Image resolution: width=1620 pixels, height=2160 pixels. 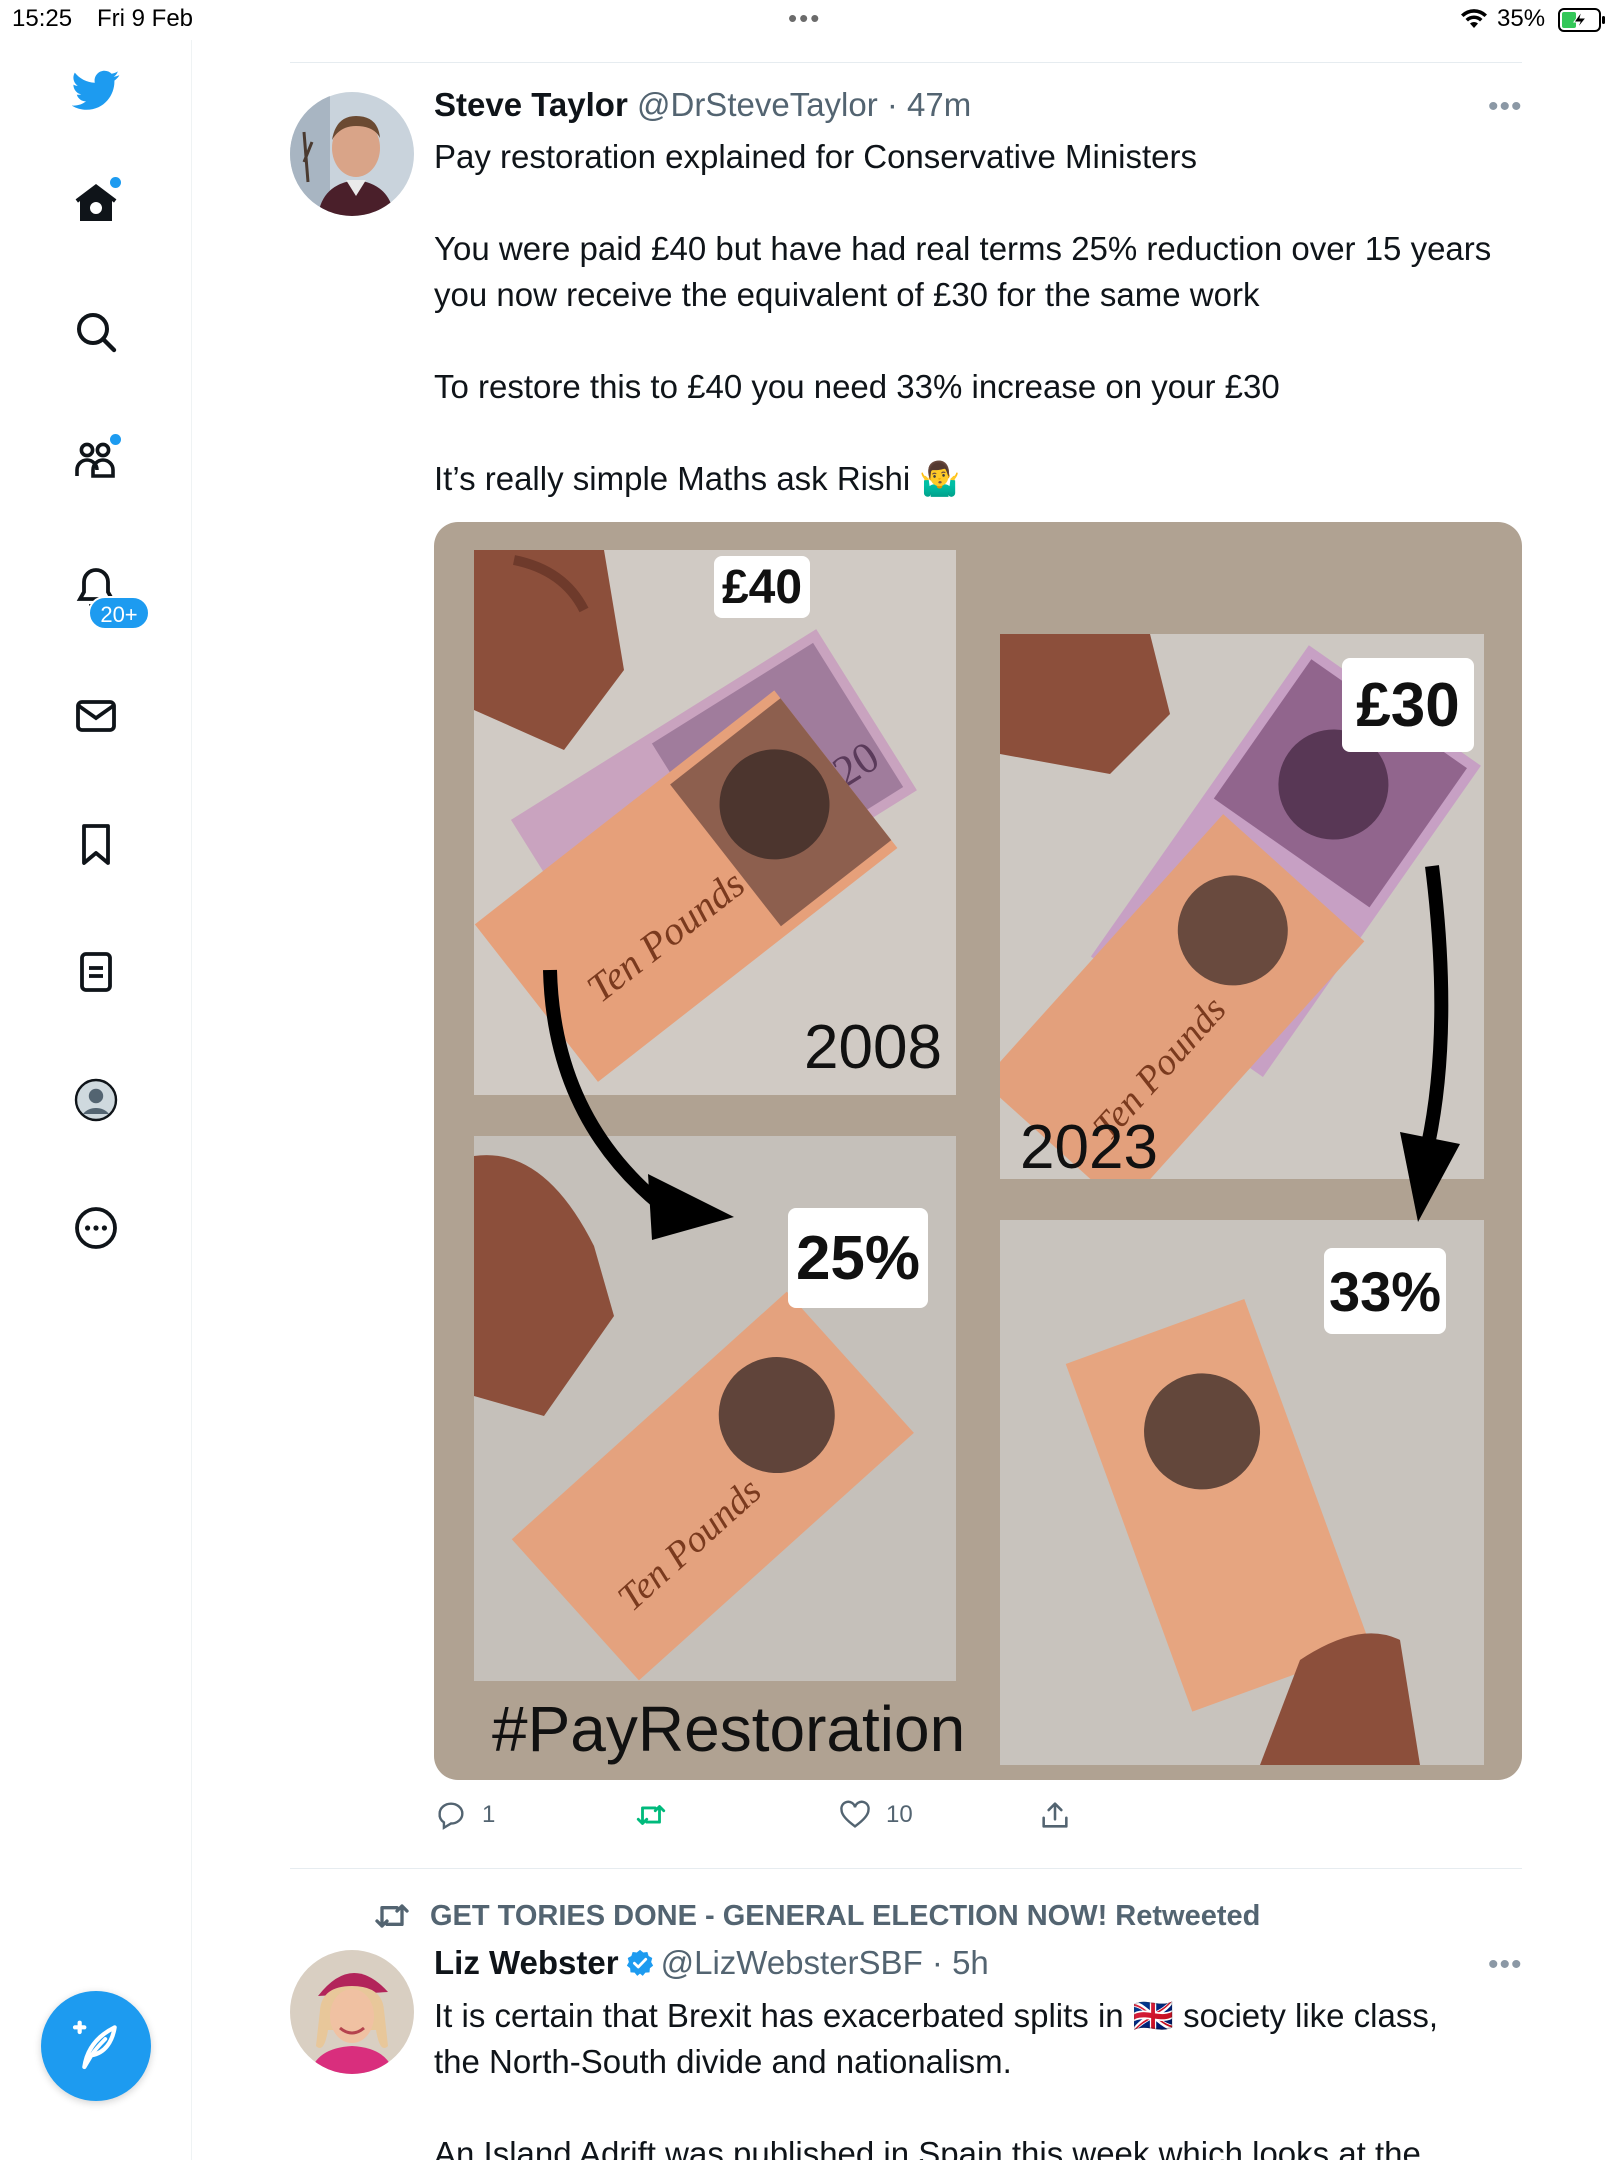 What do you see at coordinates (875, 1815) in the screenshot?
I see `like-button: 10` at bounding box center [875, 1815].